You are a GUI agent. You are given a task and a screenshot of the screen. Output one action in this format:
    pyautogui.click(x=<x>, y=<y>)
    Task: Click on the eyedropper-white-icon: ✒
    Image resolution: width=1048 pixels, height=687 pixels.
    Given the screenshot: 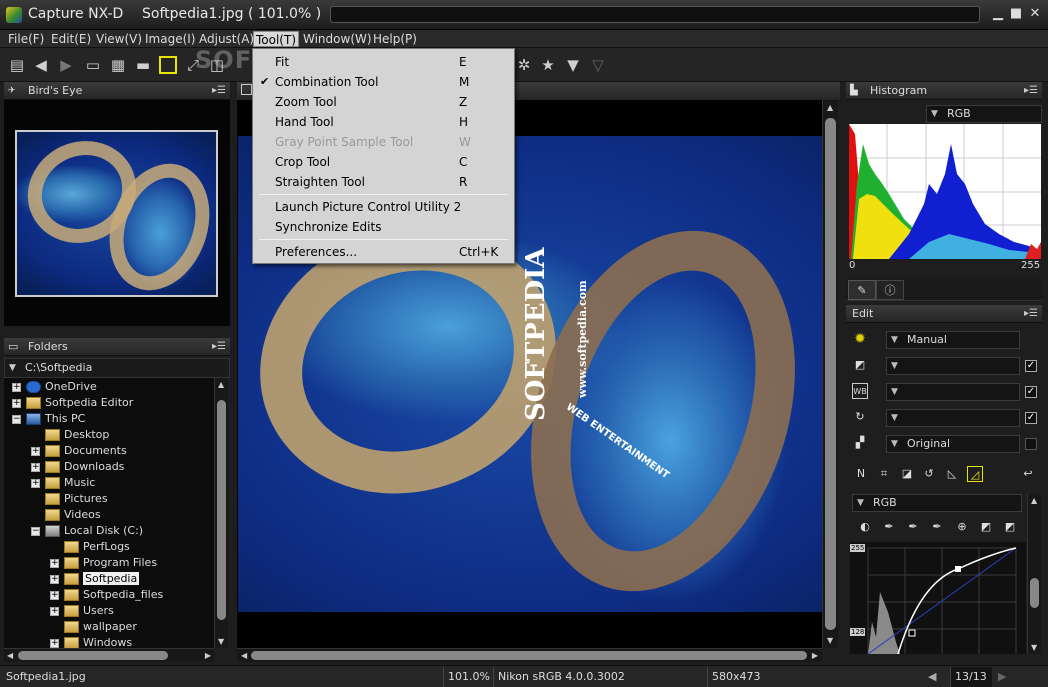 What is the action you would take?
    pyautogui.click(x=937, y=527)
    